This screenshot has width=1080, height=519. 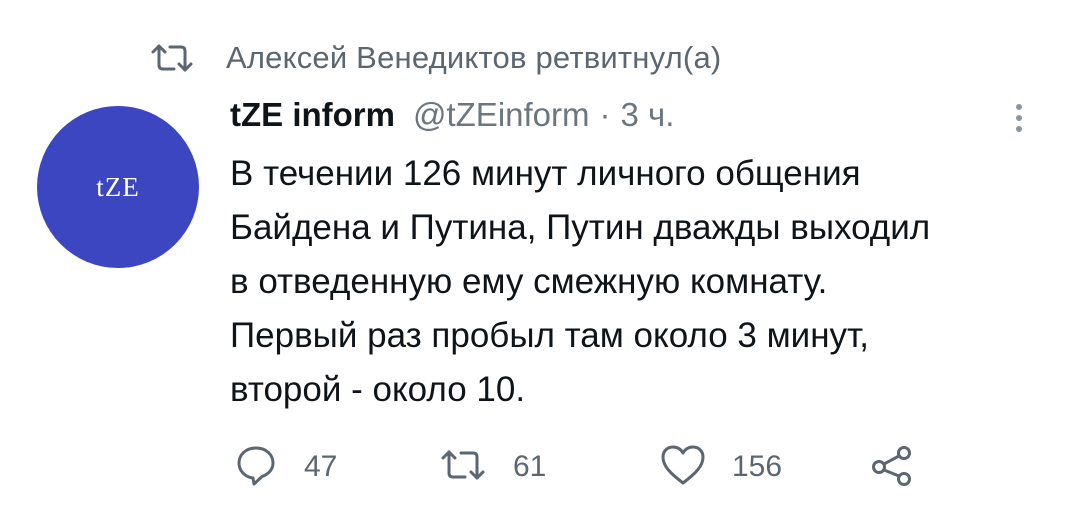 I want to click on avatar: tZE, so click(x=118, y=187).